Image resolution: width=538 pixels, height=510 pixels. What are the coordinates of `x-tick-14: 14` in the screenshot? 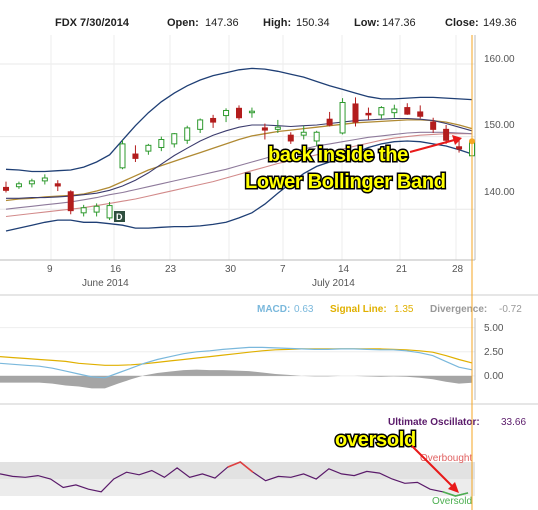 It's located at (344, 269).